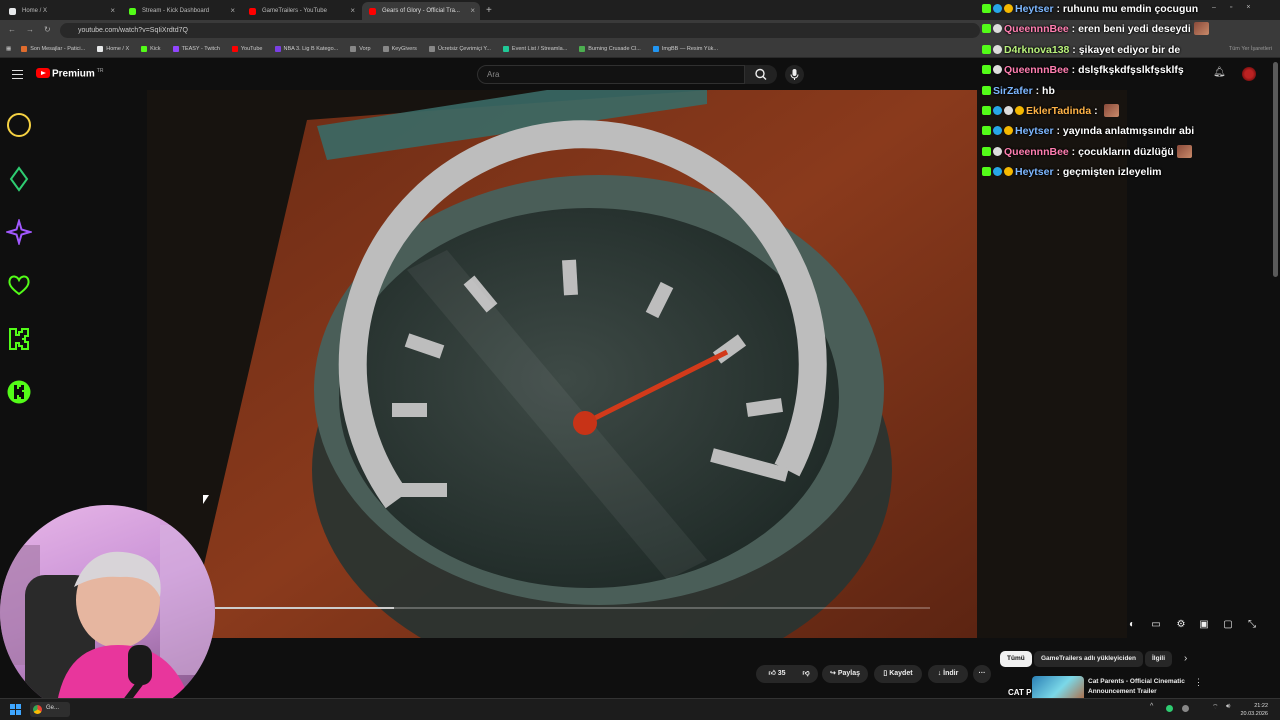  Describe the element at coordinates (1083, 71) in the screenshot. I see `chat-message: QueennnBee : dslşfkşkdfşslkfşsklfş` at that location.